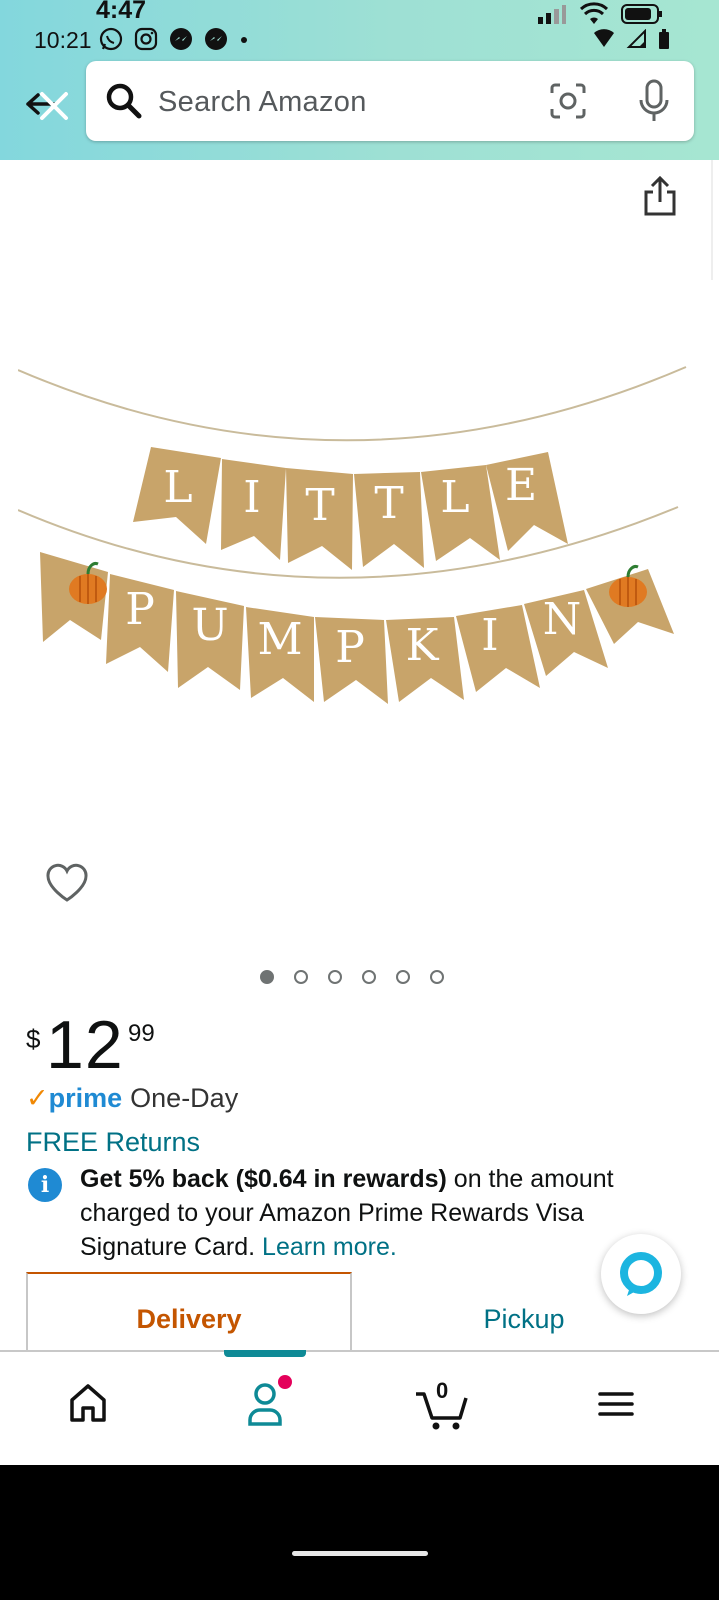 This screenshot has width=719, height=1600. Describe the element at coordinates (146, 39) in the screenshot. I see `instagram-icon` at that location.